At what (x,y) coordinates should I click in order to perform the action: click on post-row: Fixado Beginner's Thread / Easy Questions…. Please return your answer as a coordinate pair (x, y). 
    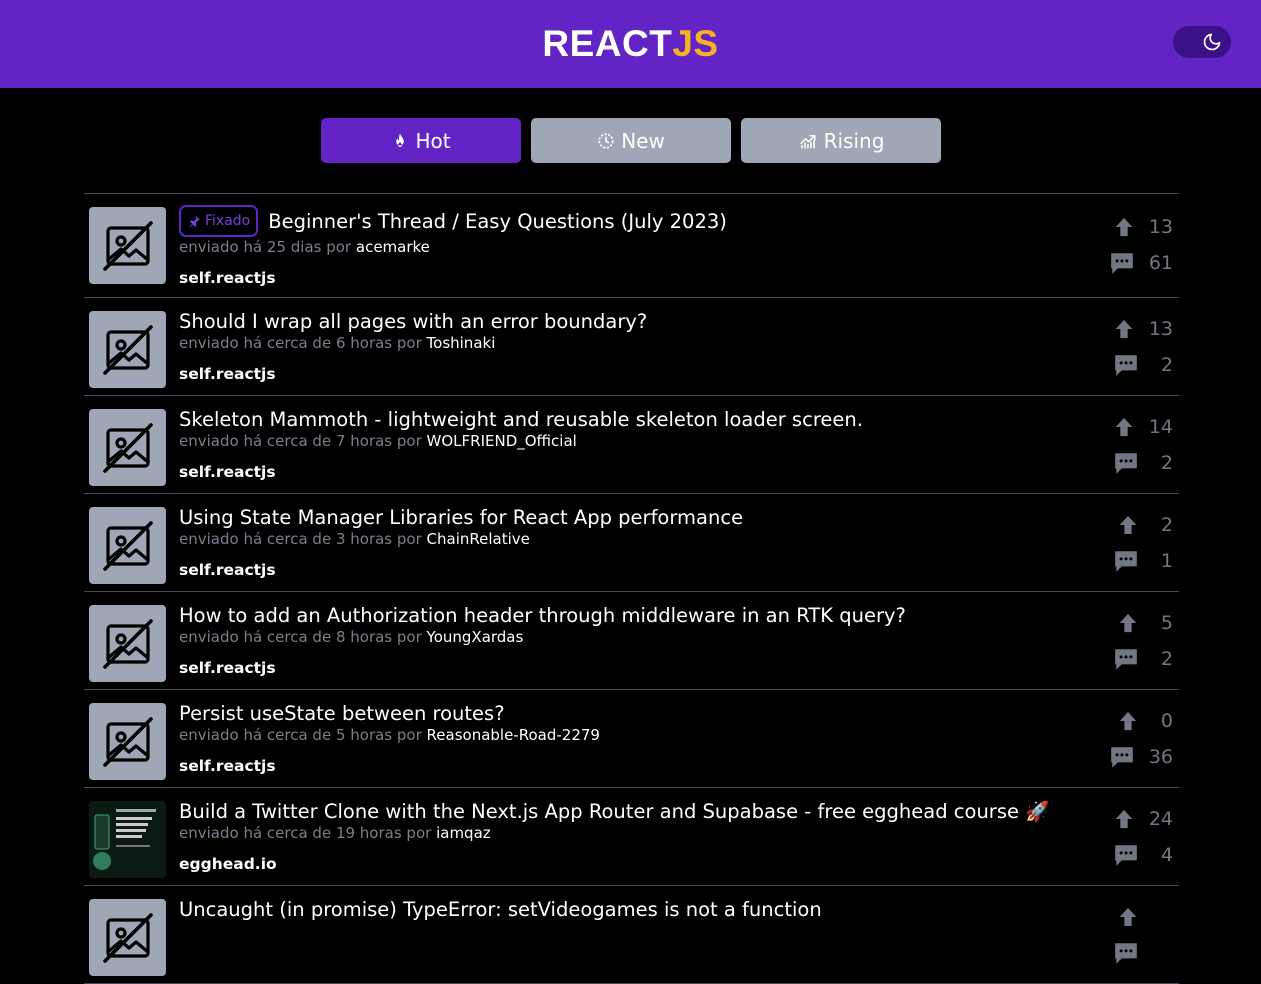
    Looking at the image, I should click on (631, 246).